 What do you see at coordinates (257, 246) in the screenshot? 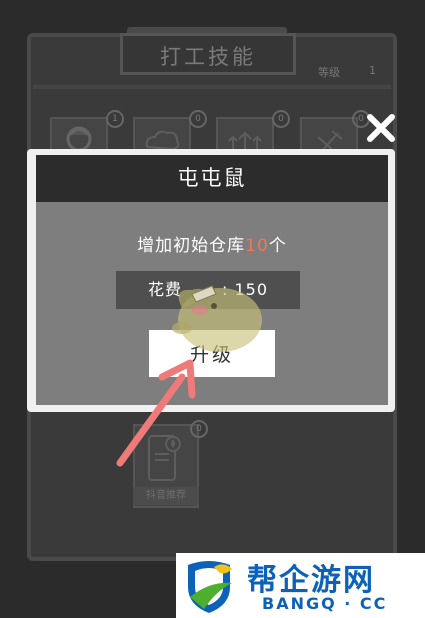
I see `description-value: 10` at bounding box center [257, 246].